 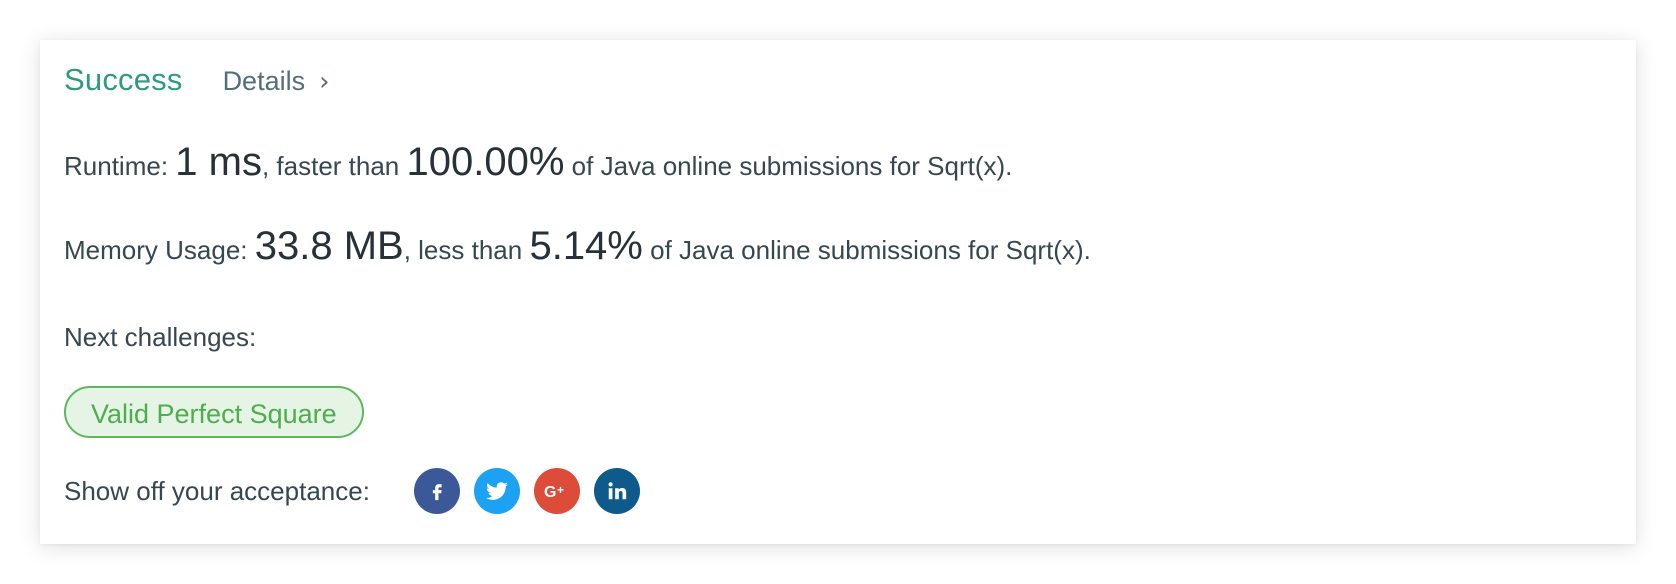 I want to click on google-plus-share-button: G +, so click(x=556, y=491).